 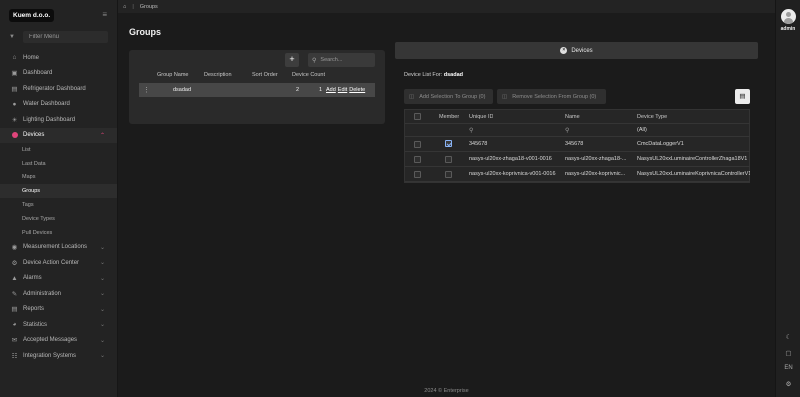 What do you see at coordinates (345, 60) in the screenshot?
I see `group-search-input` at bounding box center [345, 60].